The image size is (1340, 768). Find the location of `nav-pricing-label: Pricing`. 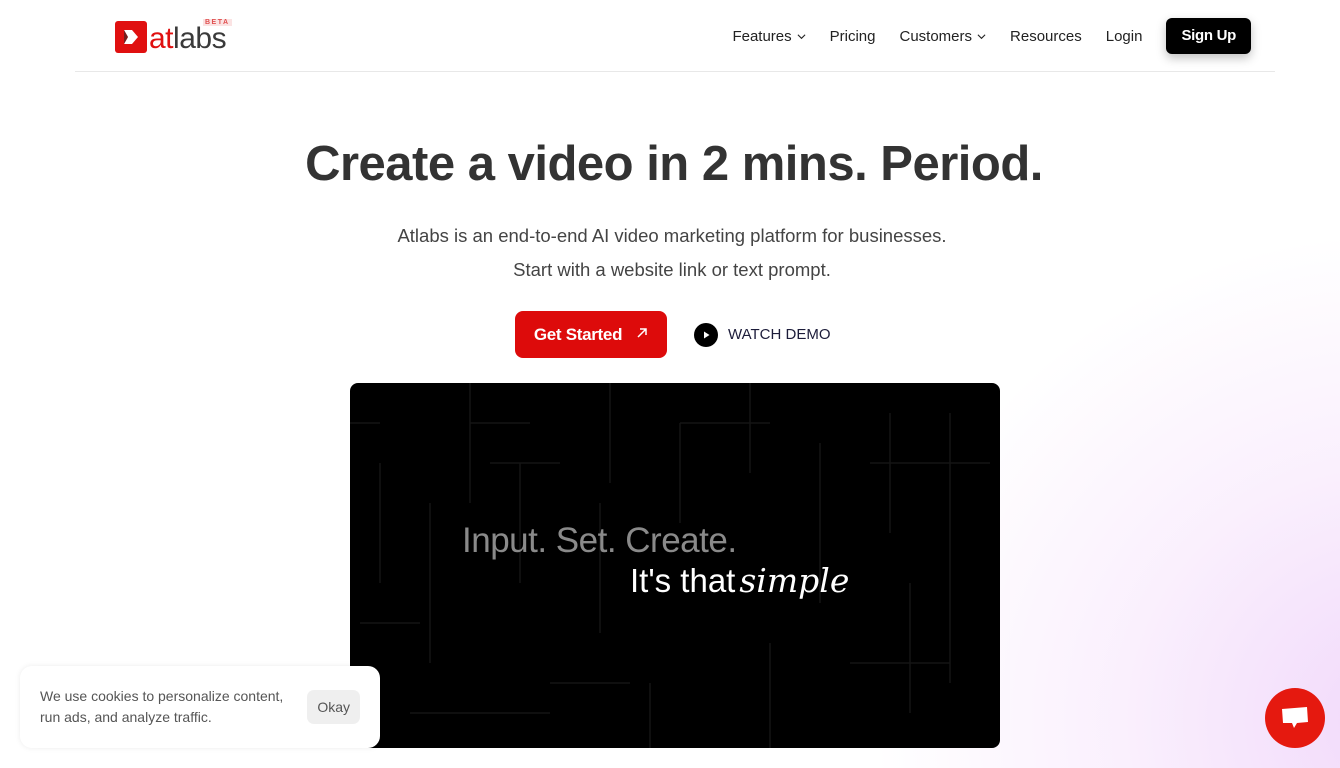

nav-pricing-label: Pricing is located at coordinates (852, 36).